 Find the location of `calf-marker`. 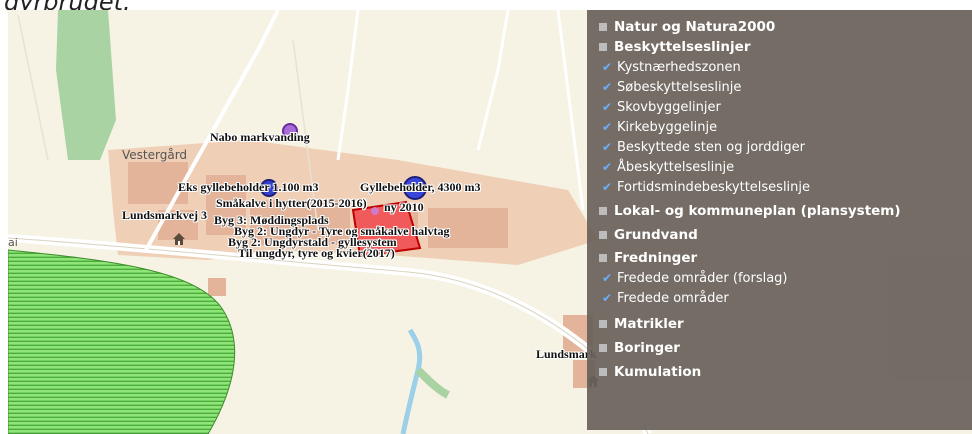

calf-marker is located at coordinates (375, 211).